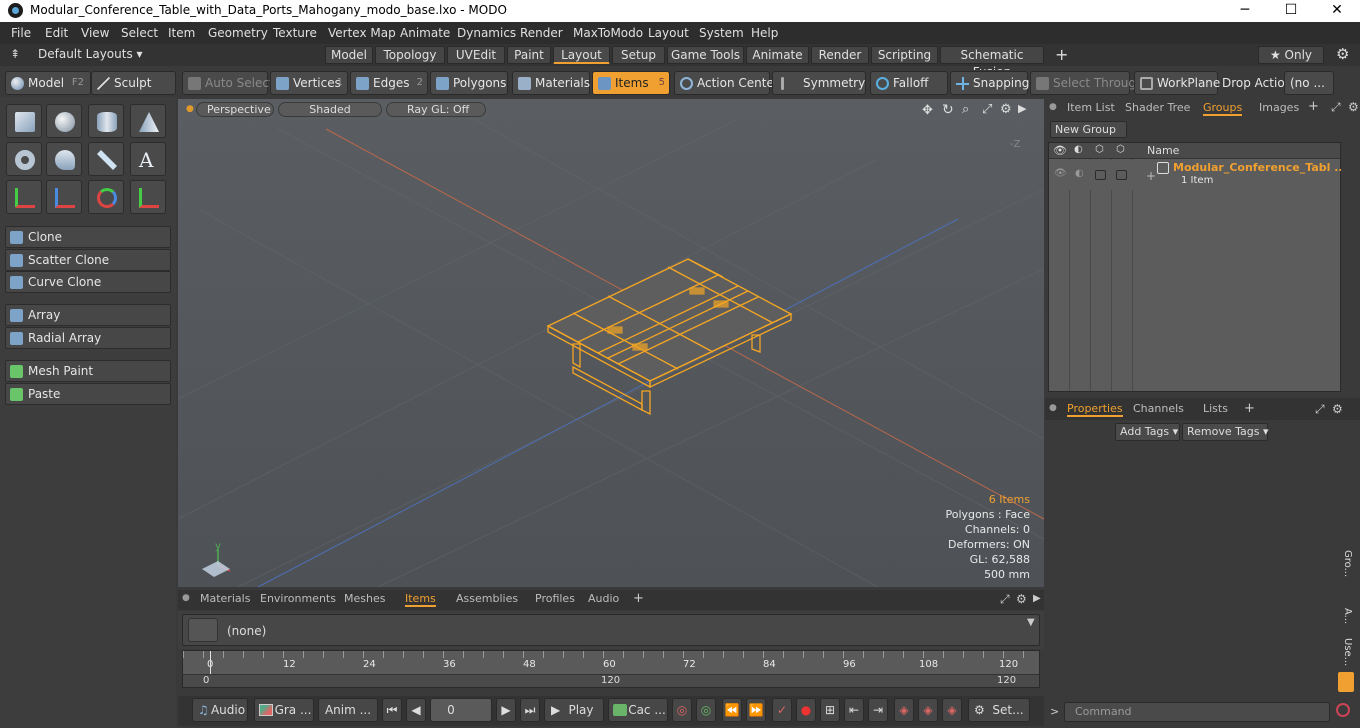 This screenshot has height=728, width=1360. Describe the element at coordinates (24, 197) in the screenshot. I see `move-tool-button` at that location.